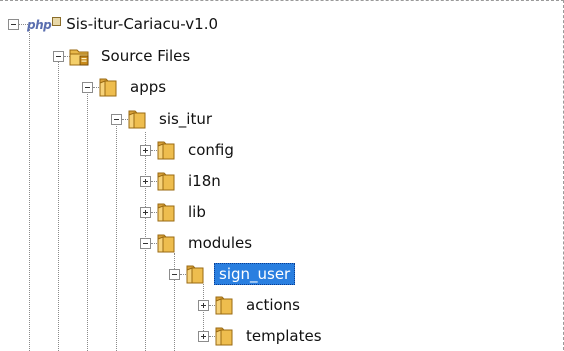 This screenshot has width=564, height=351. What do you see at coordinates (79, 57) in the screenshot?
I see `source-files-folder-icon` at bounding box center [79, 57].